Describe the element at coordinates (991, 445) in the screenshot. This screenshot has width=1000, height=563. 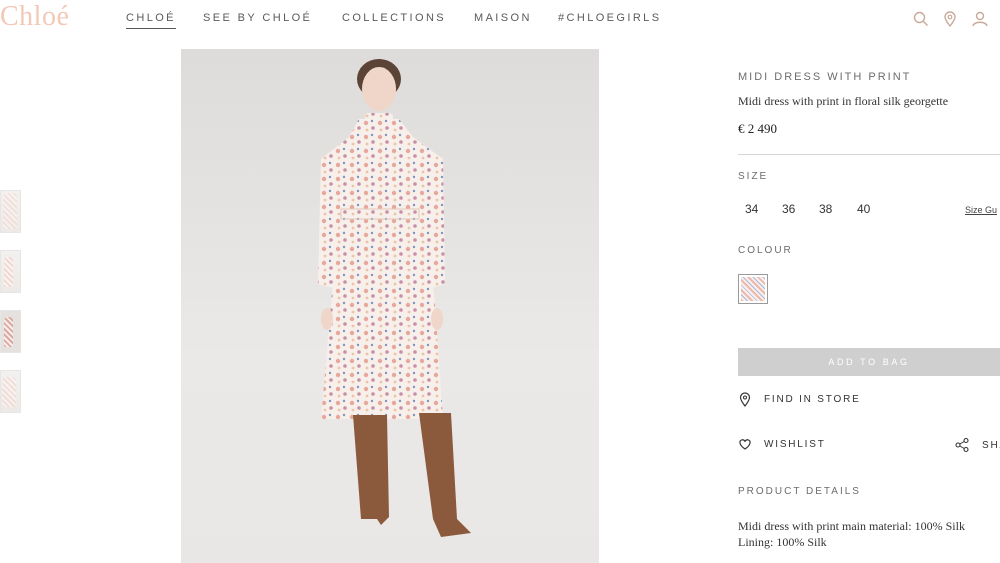
I see `share-label: SHA` at that location.